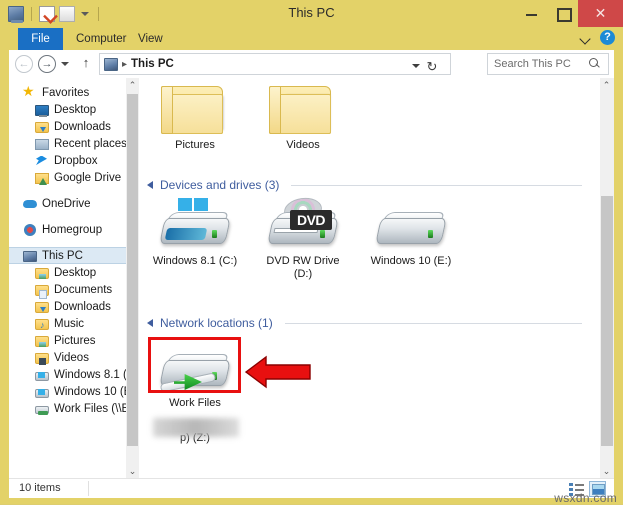 This screenshot has height=505, width=623. What do you see at coordinates (150, 39) in the screenshot?
I see `tab-view: View` at bounding box center [150, 39].